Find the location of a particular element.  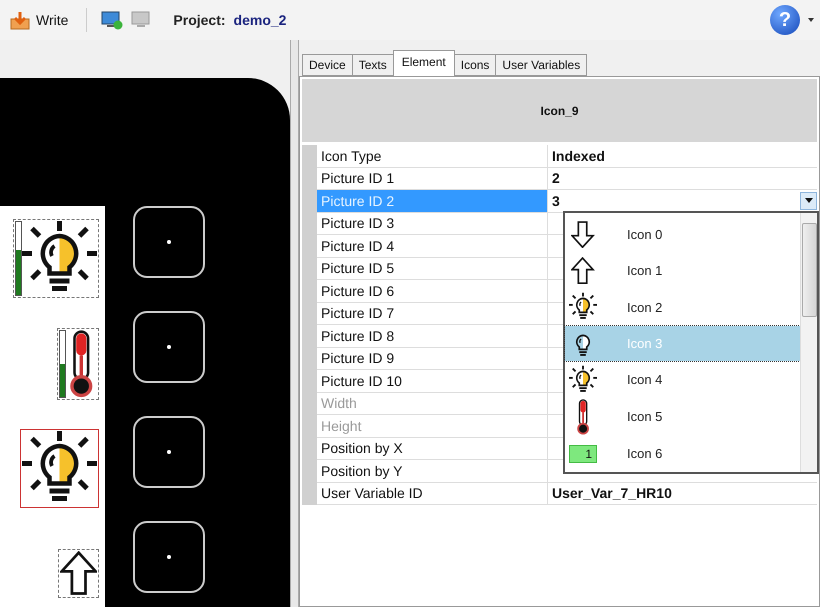

panel-title: Icon_9 is located at coordinates (559, 110).